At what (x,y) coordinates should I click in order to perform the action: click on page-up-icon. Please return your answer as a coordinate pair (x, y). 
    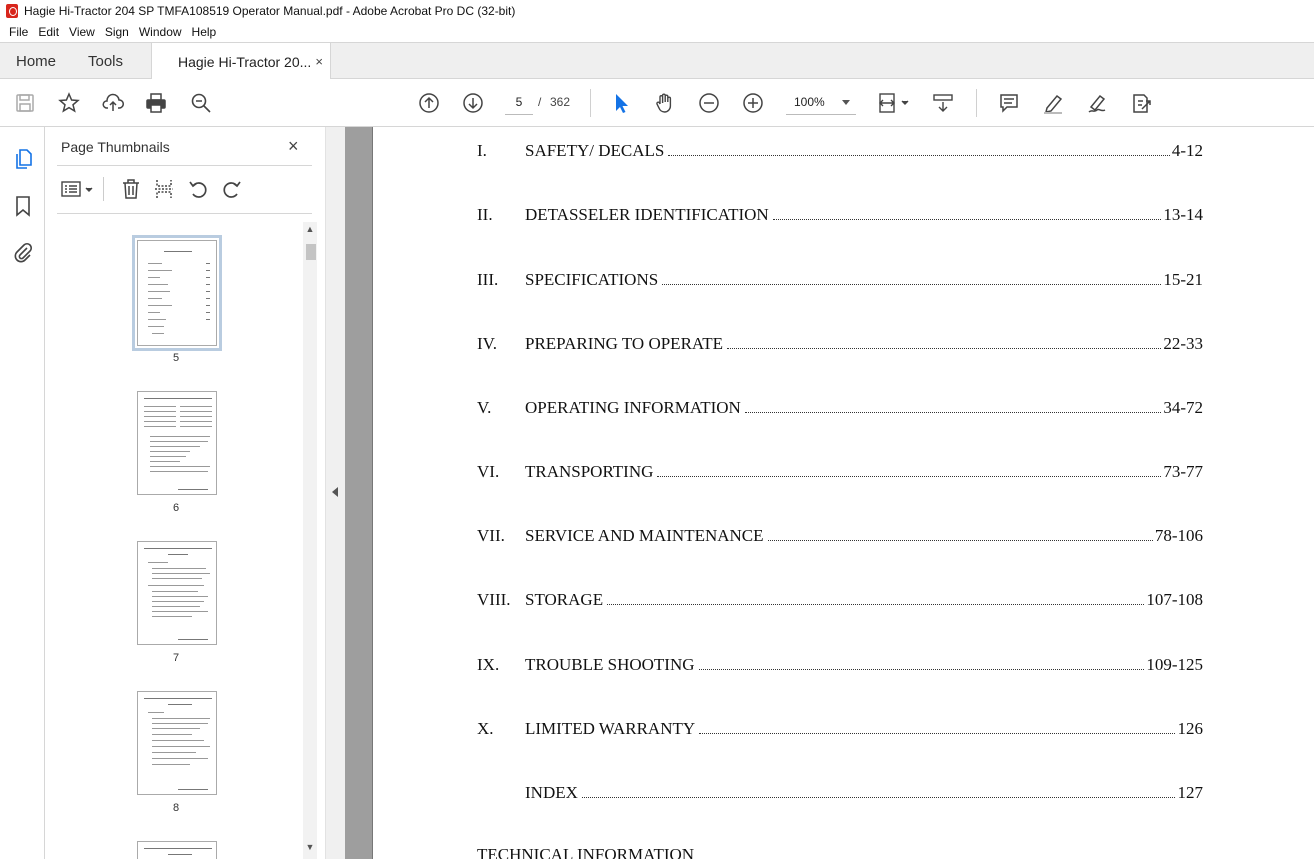
    Looking at the image, I should click on (429, 103).